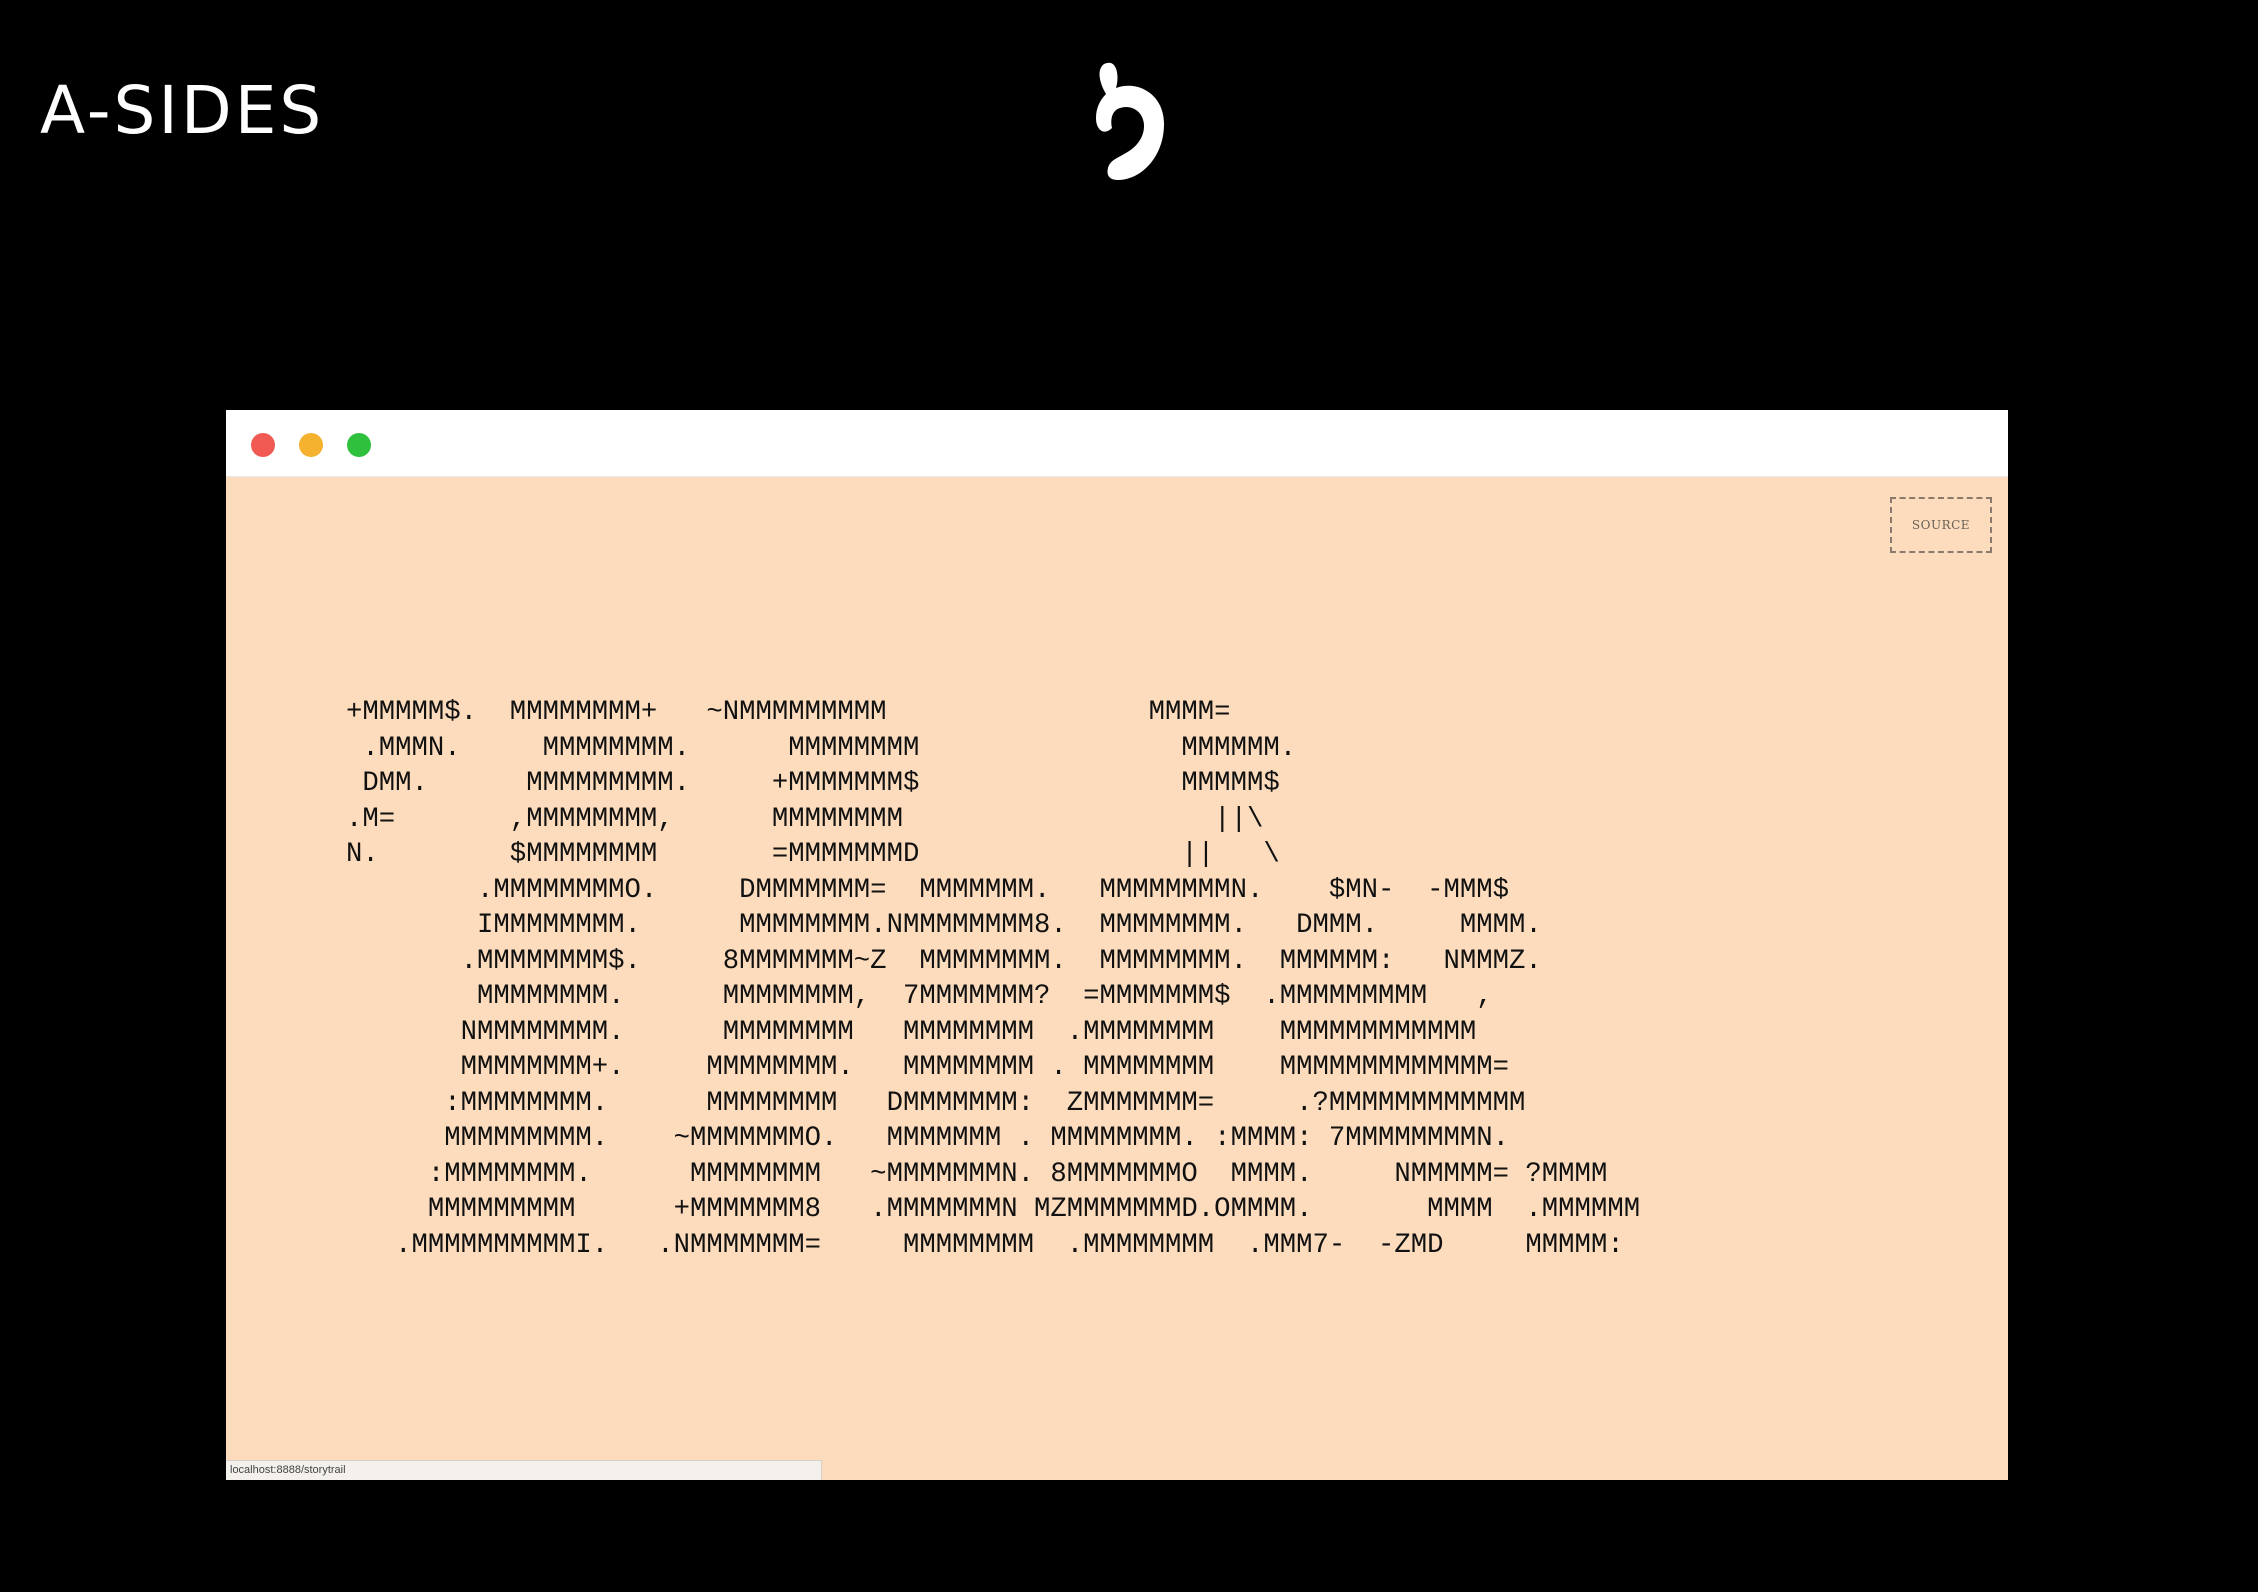  Describe the element at coordinates (524, 1470) in the screenshot. I see `status-bar-url: localhost:8888/storytrail` at that location.